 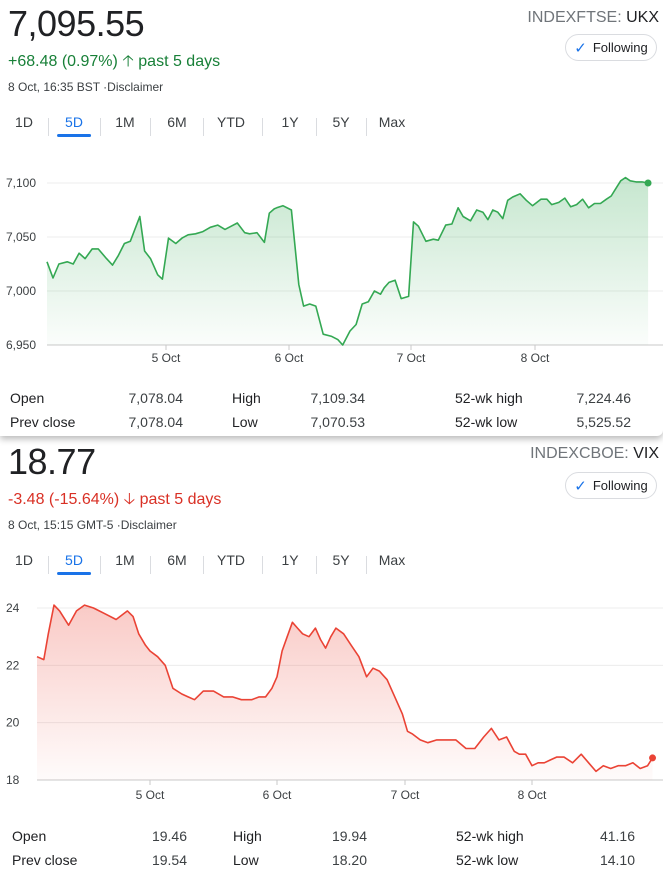 I want to click on prev-close-value: 19.54, so click(x=169, y=860).